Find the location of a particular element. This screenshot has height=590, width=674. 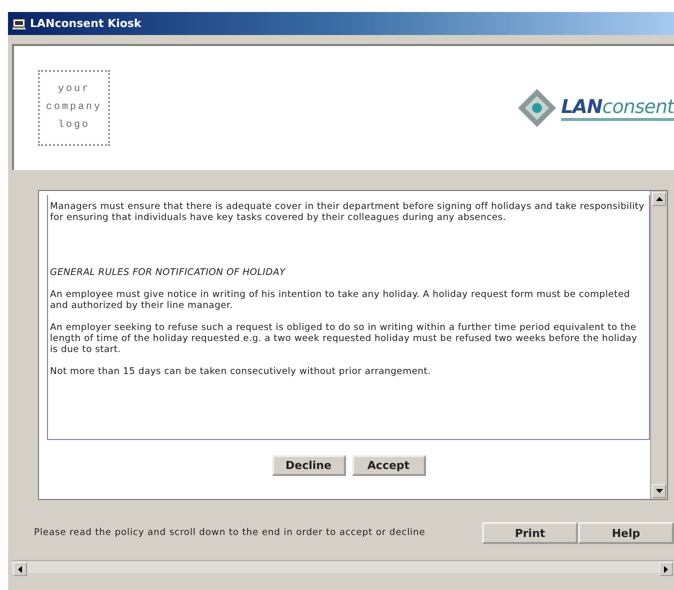

app-icon is located at coordinates (19, 24).